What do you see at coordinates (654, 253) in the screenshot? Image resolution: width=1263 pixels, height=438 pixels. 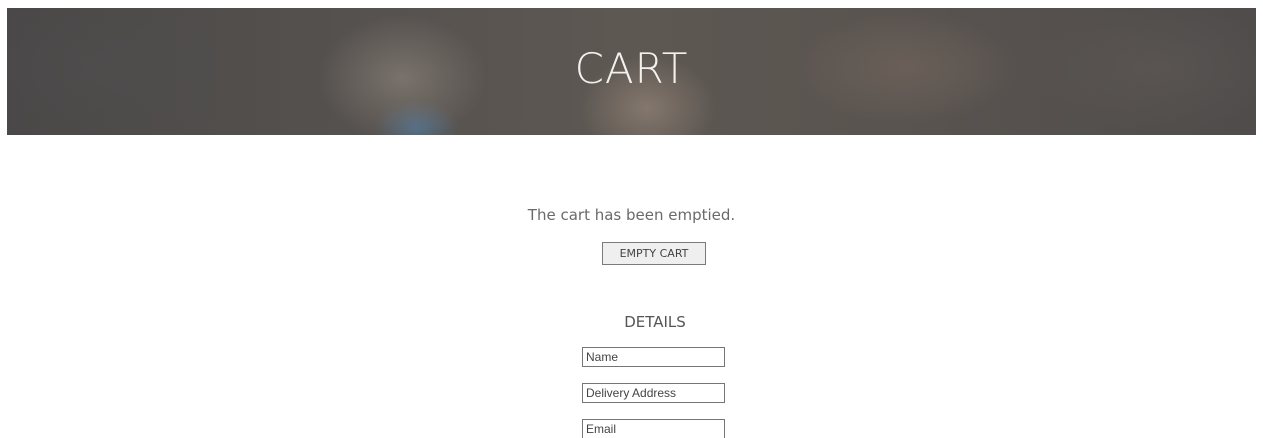 I see `empty-cart-button: EMPTY CART` at bounding box center [654, 253].